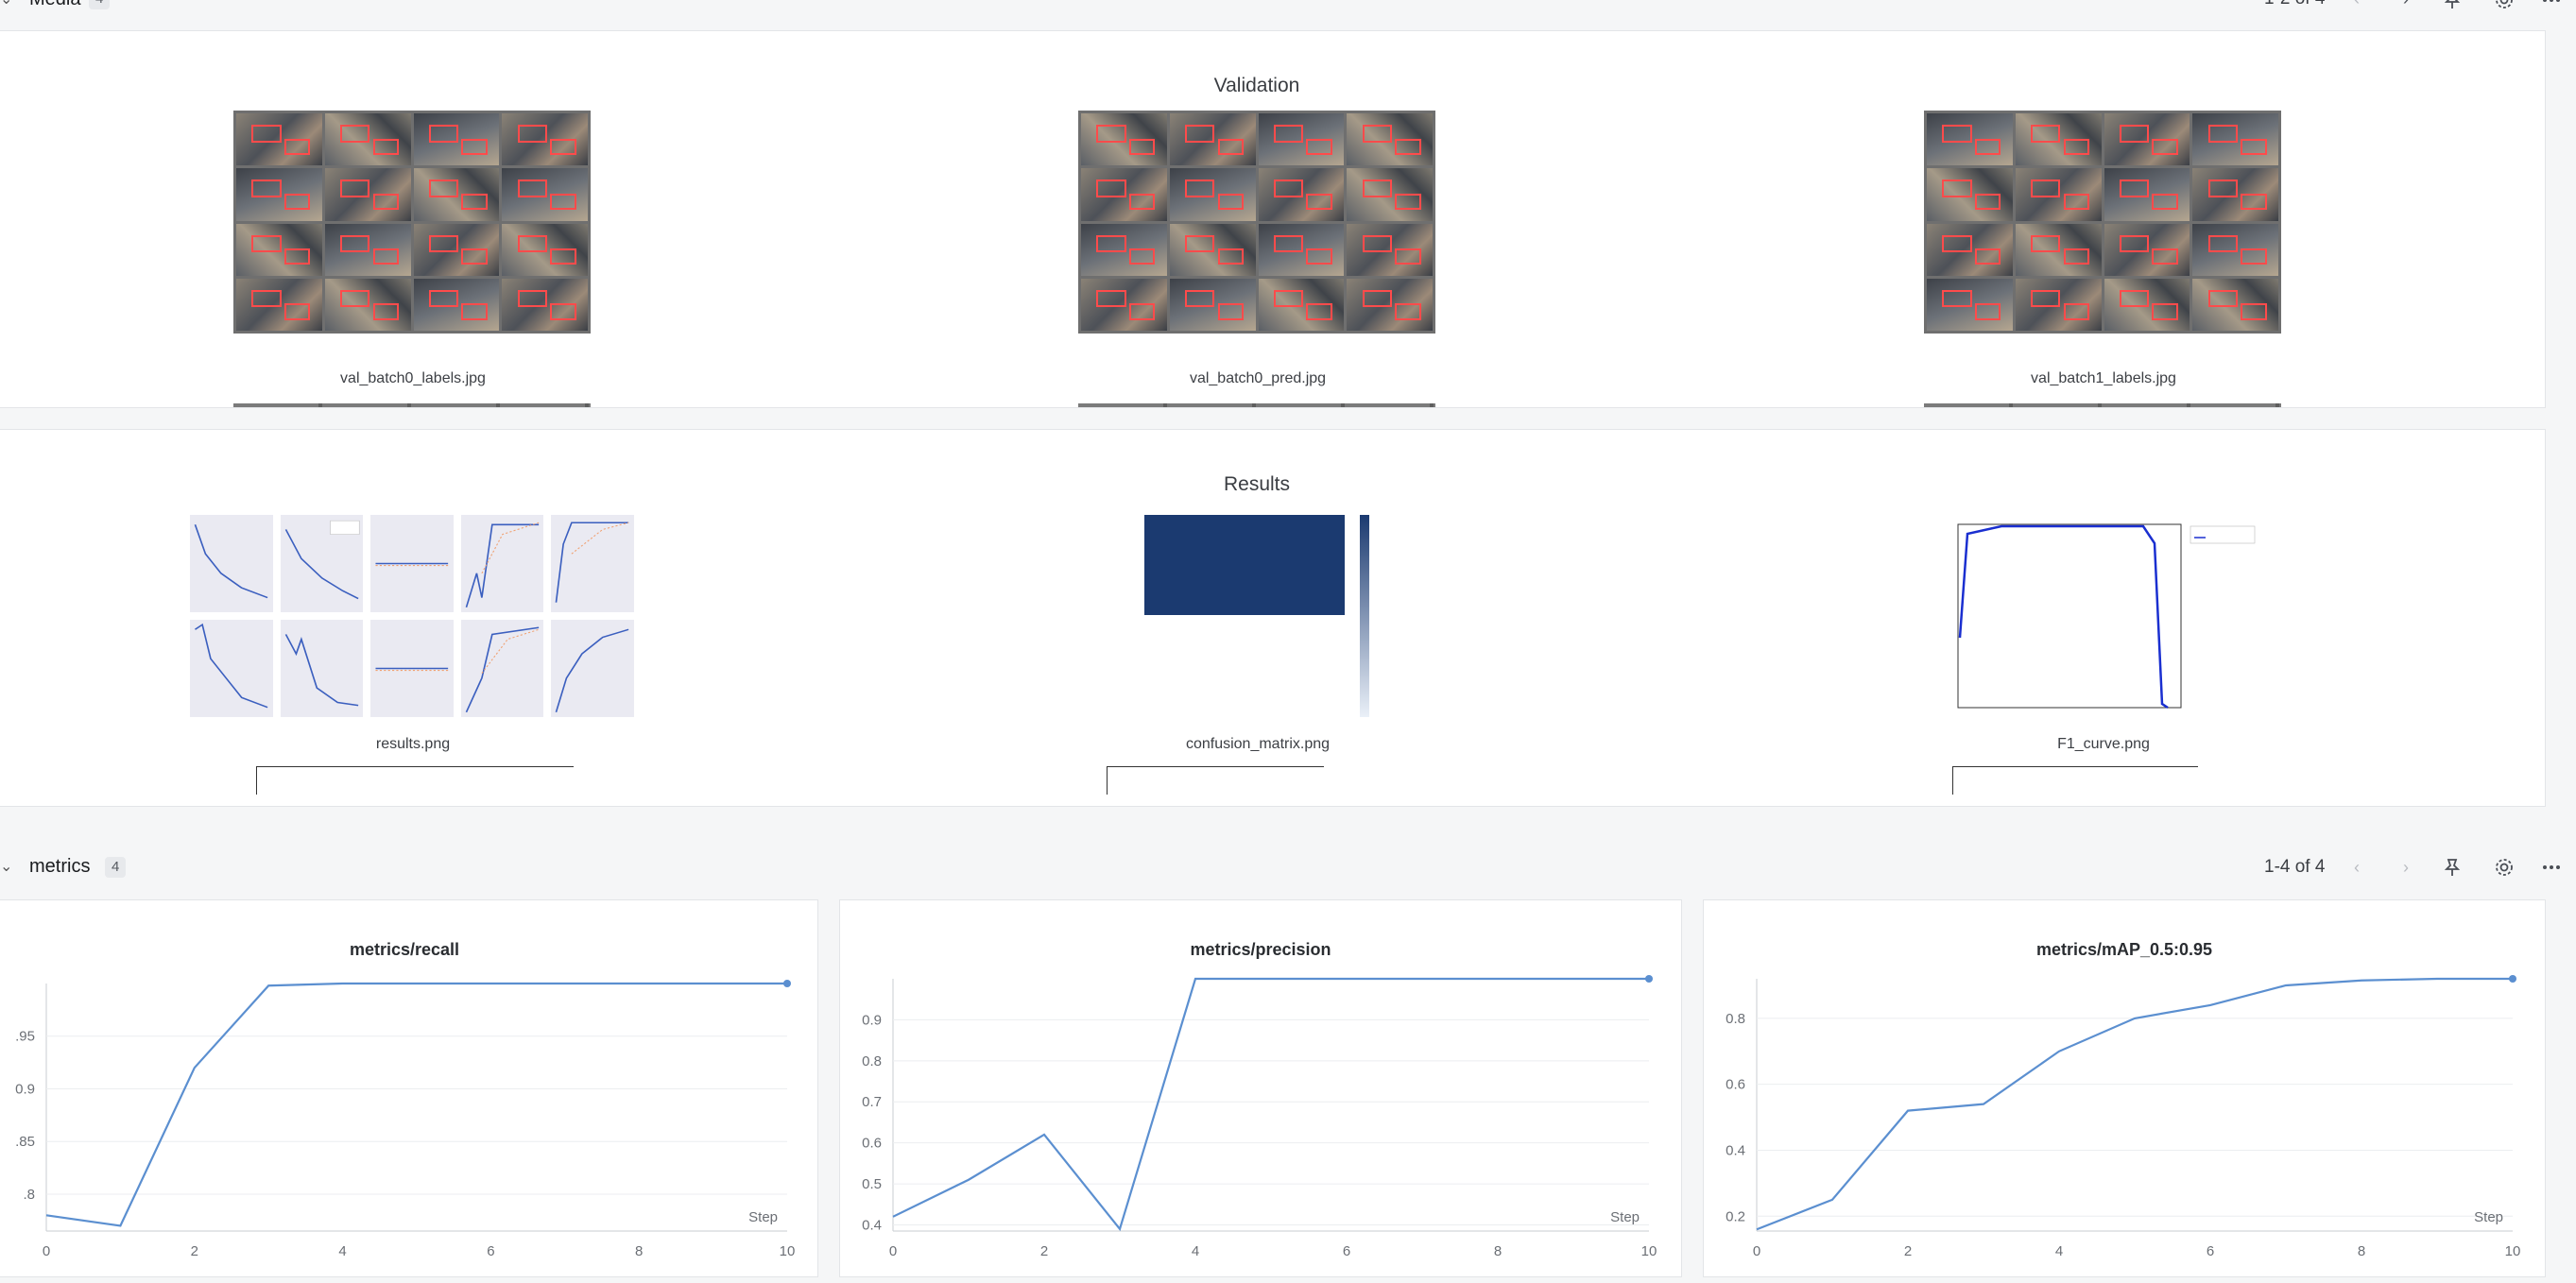  What do you see at coordinates (2103, 744) in the screenshot?
I see `media-caption: F1_curve.png` at bounding box center [2103, 744].